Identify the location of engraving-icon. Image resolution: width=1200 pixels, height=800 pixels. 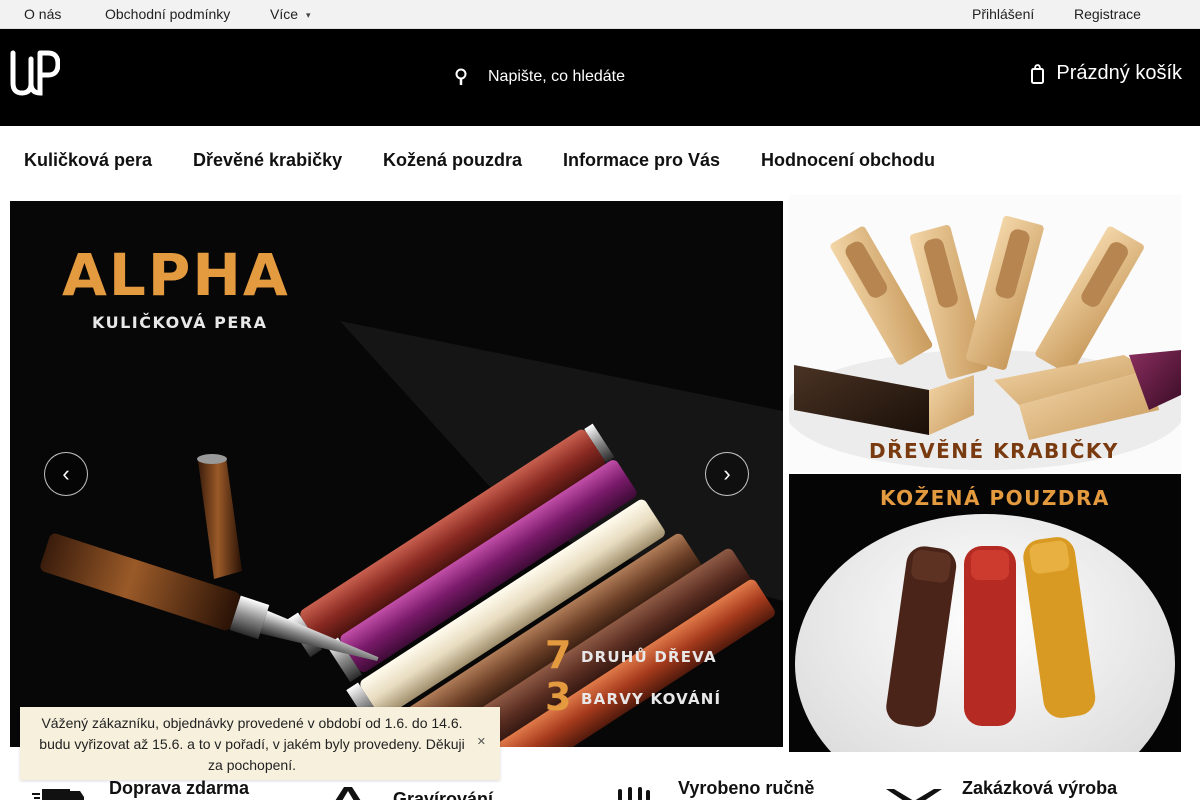
(348, 793).